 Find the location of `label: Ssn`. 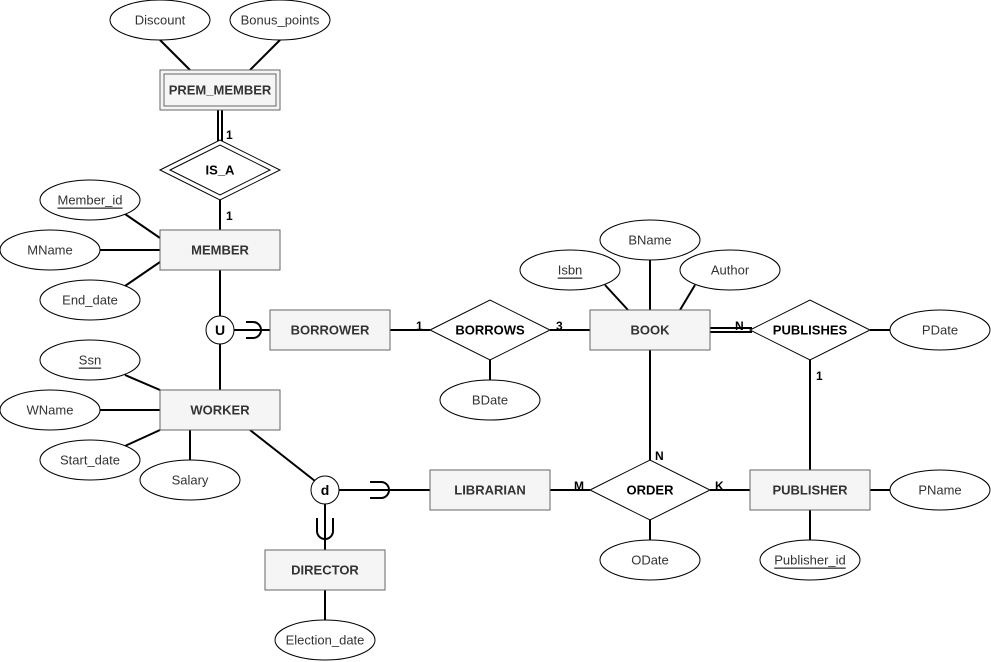

label: Ssn is located at coordinates (90, 360).